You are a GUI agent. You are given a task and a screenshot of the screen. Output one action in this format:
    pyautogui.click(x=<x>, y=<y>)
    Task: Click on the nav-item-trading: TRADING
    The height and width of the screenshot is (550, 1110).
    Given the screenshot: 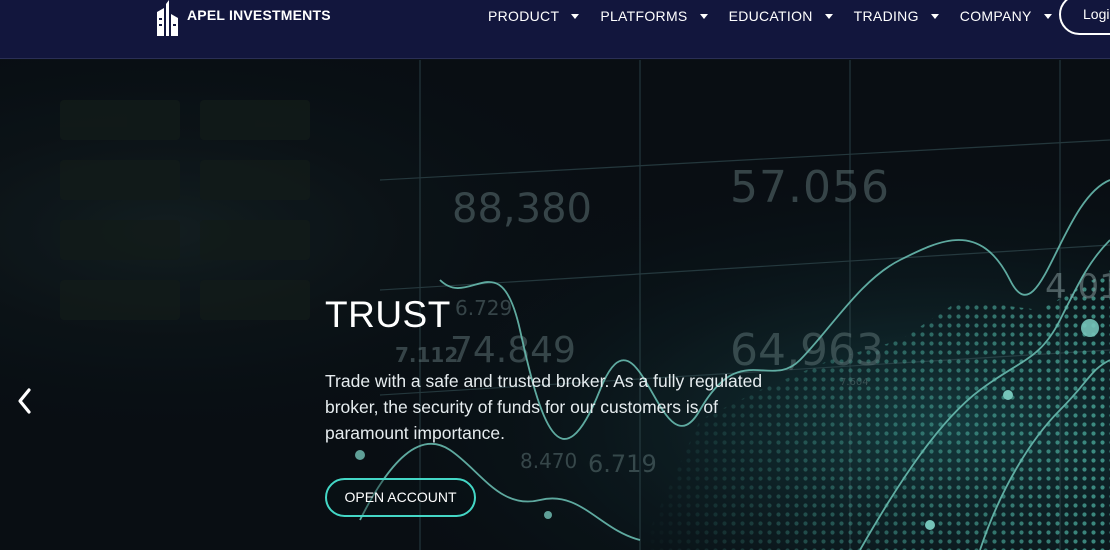 What is the action you would take?
    pyautogui.click(x=896, y=16)
    